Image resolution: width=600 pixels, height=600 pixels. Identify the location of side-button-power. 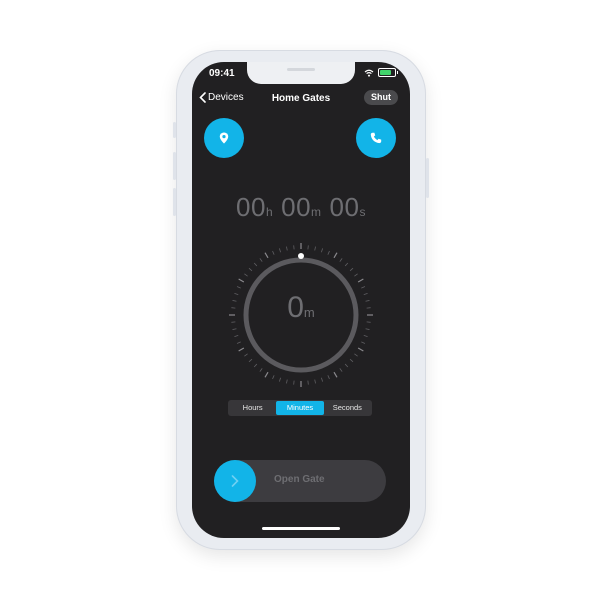
(427, 178).